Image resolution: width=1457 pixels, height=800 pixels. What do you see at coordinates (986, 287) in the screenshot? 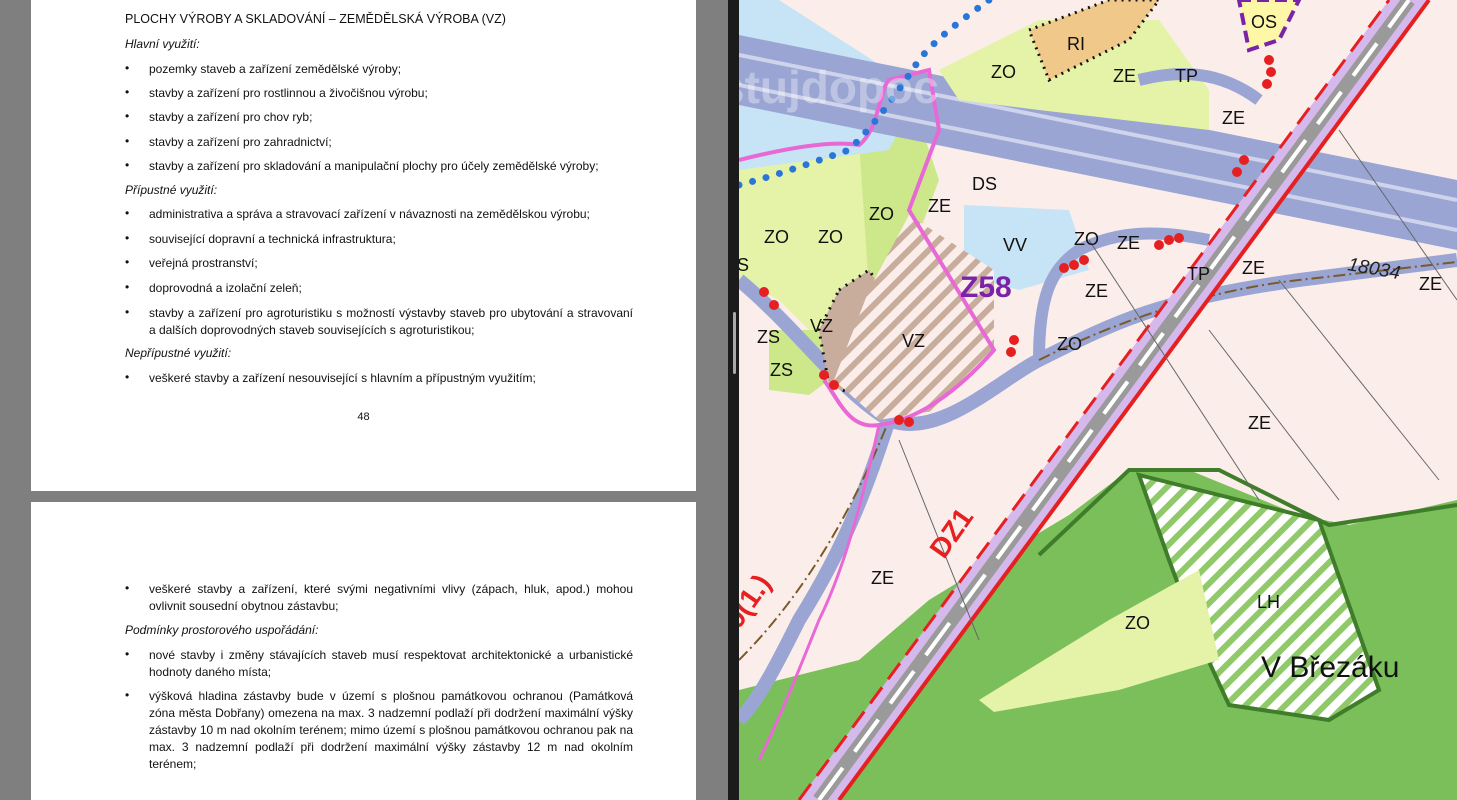
I see `label-z58: Z58` at bounding box center [986, 287].